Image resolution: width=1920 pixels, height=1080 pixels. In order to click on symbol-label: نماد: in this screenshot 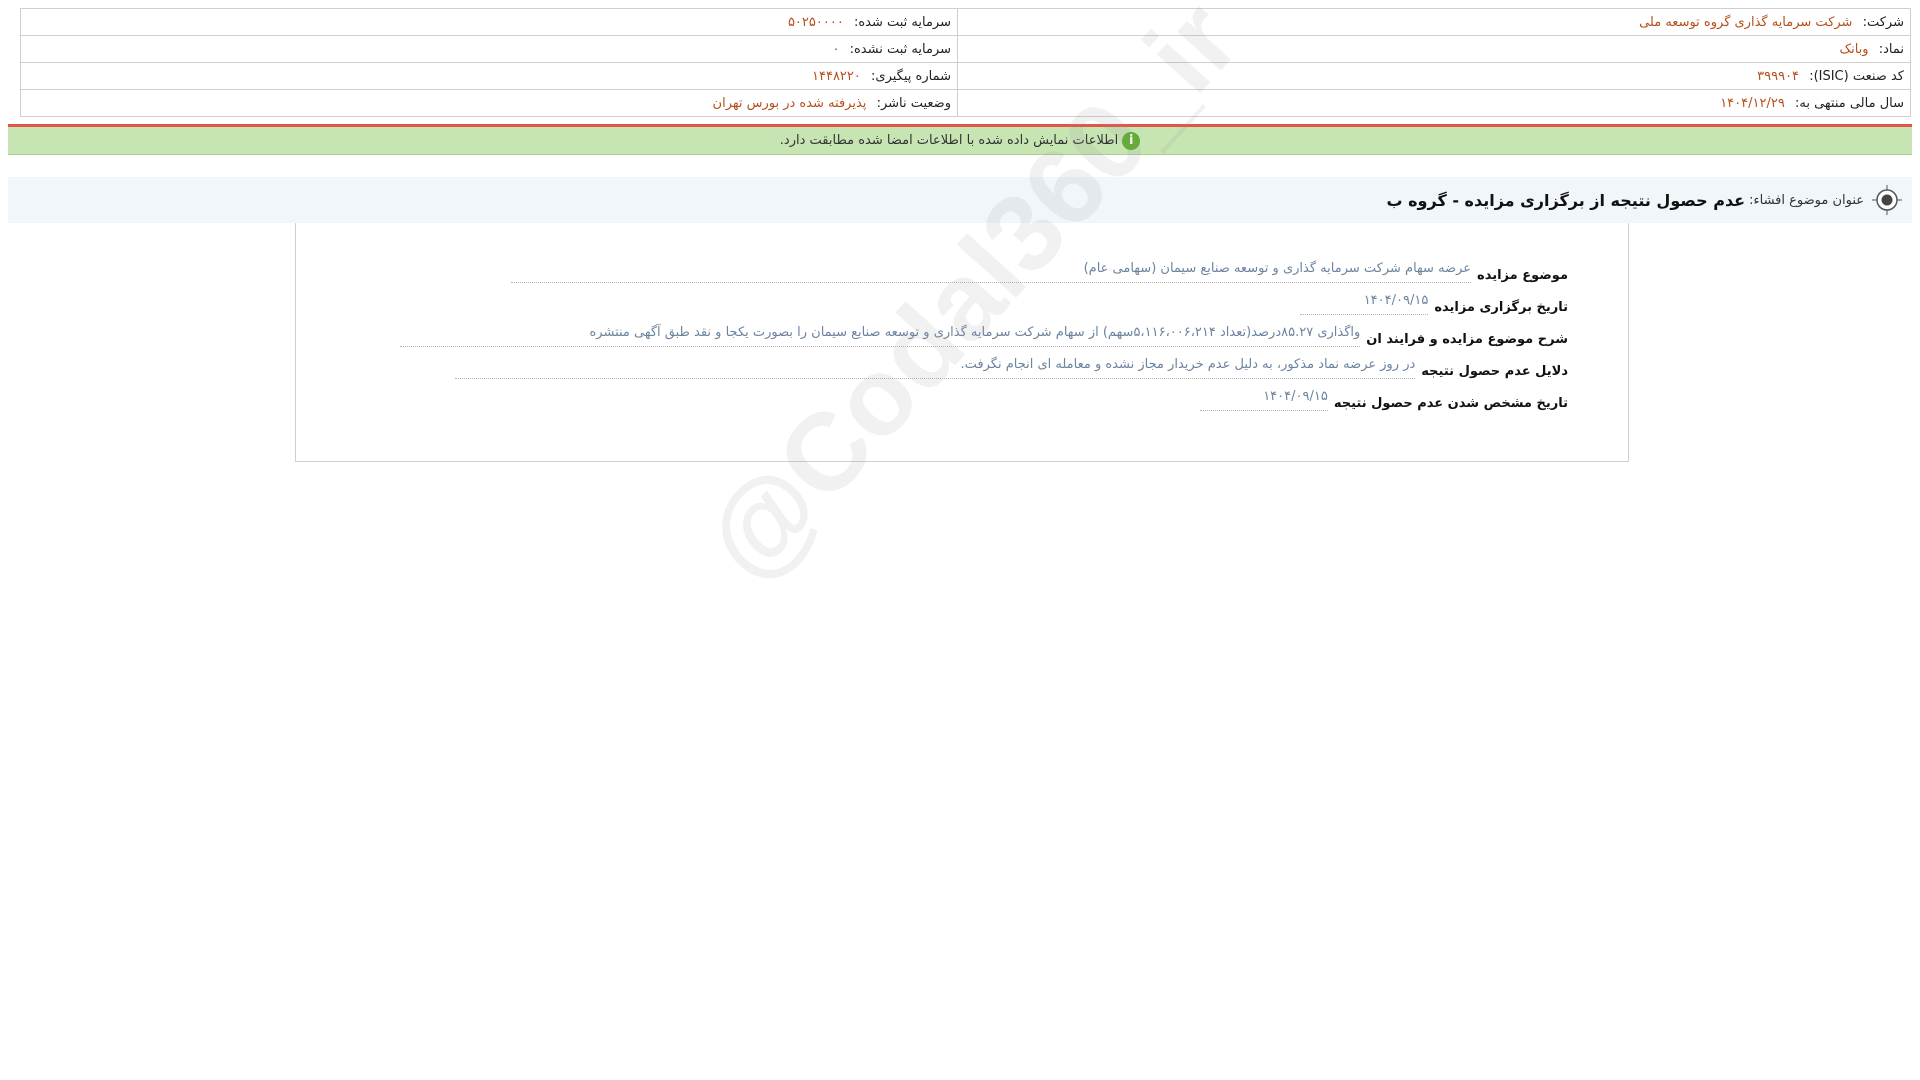, I will do `click(1891, 49)`.